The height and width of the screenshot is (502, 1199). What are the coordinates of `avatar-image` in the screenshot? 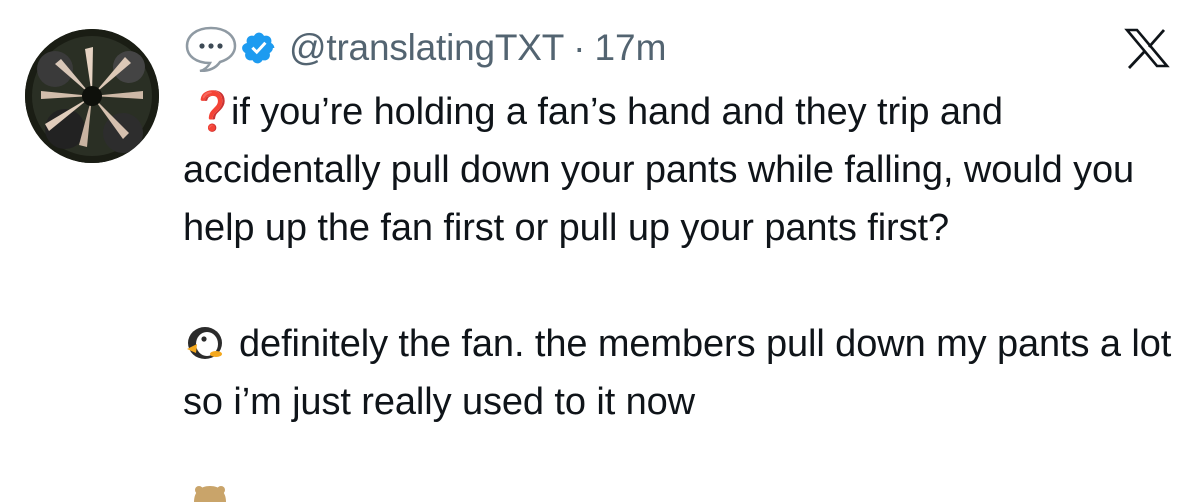 It's located at (92, 96).